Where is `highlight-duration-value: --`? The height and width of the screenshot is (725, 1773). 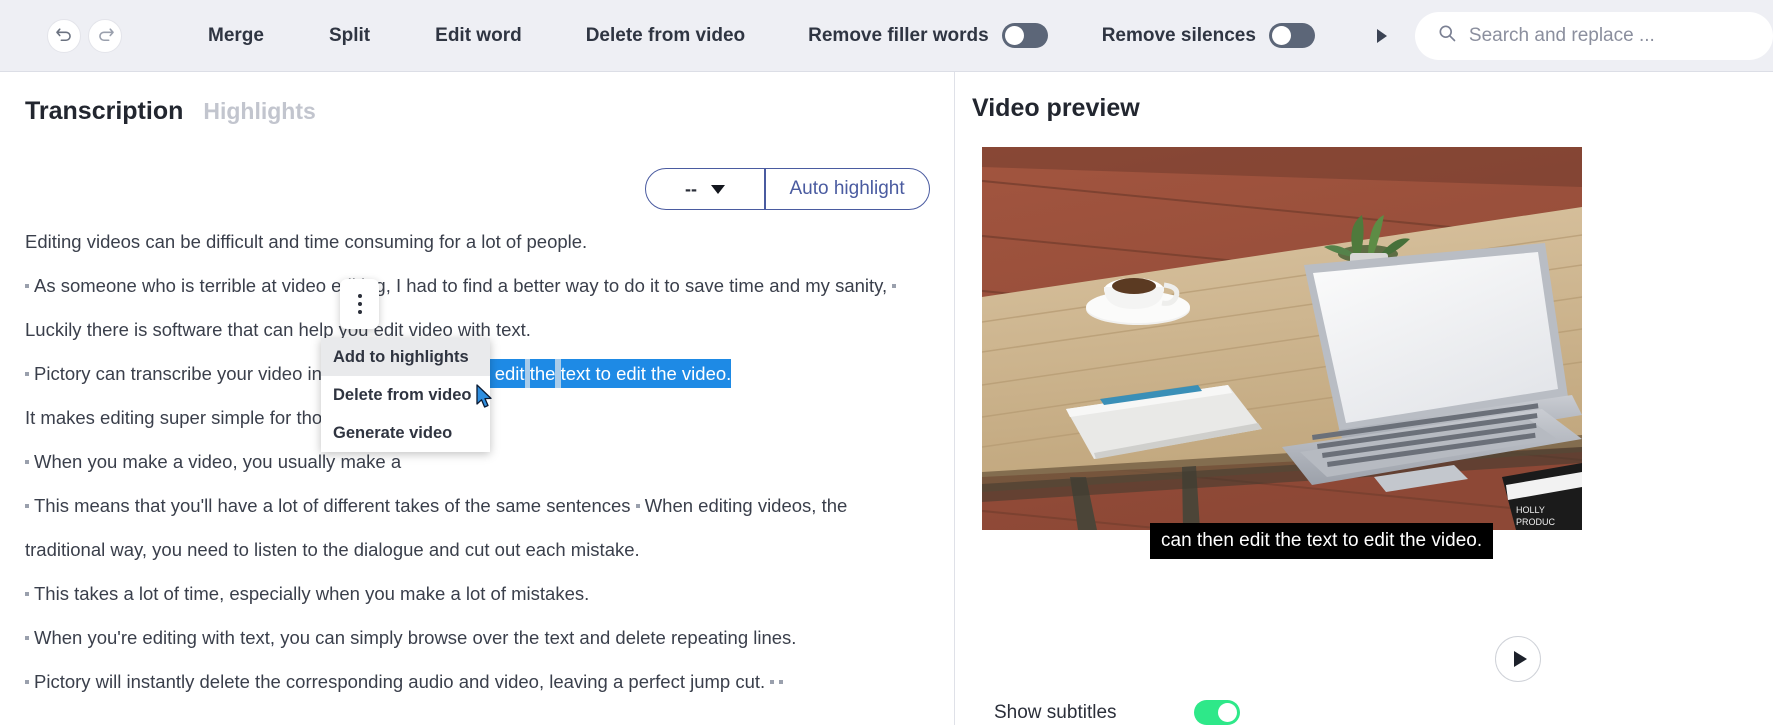 highlight-duration-value: -- is located at coordinates (691, 188).